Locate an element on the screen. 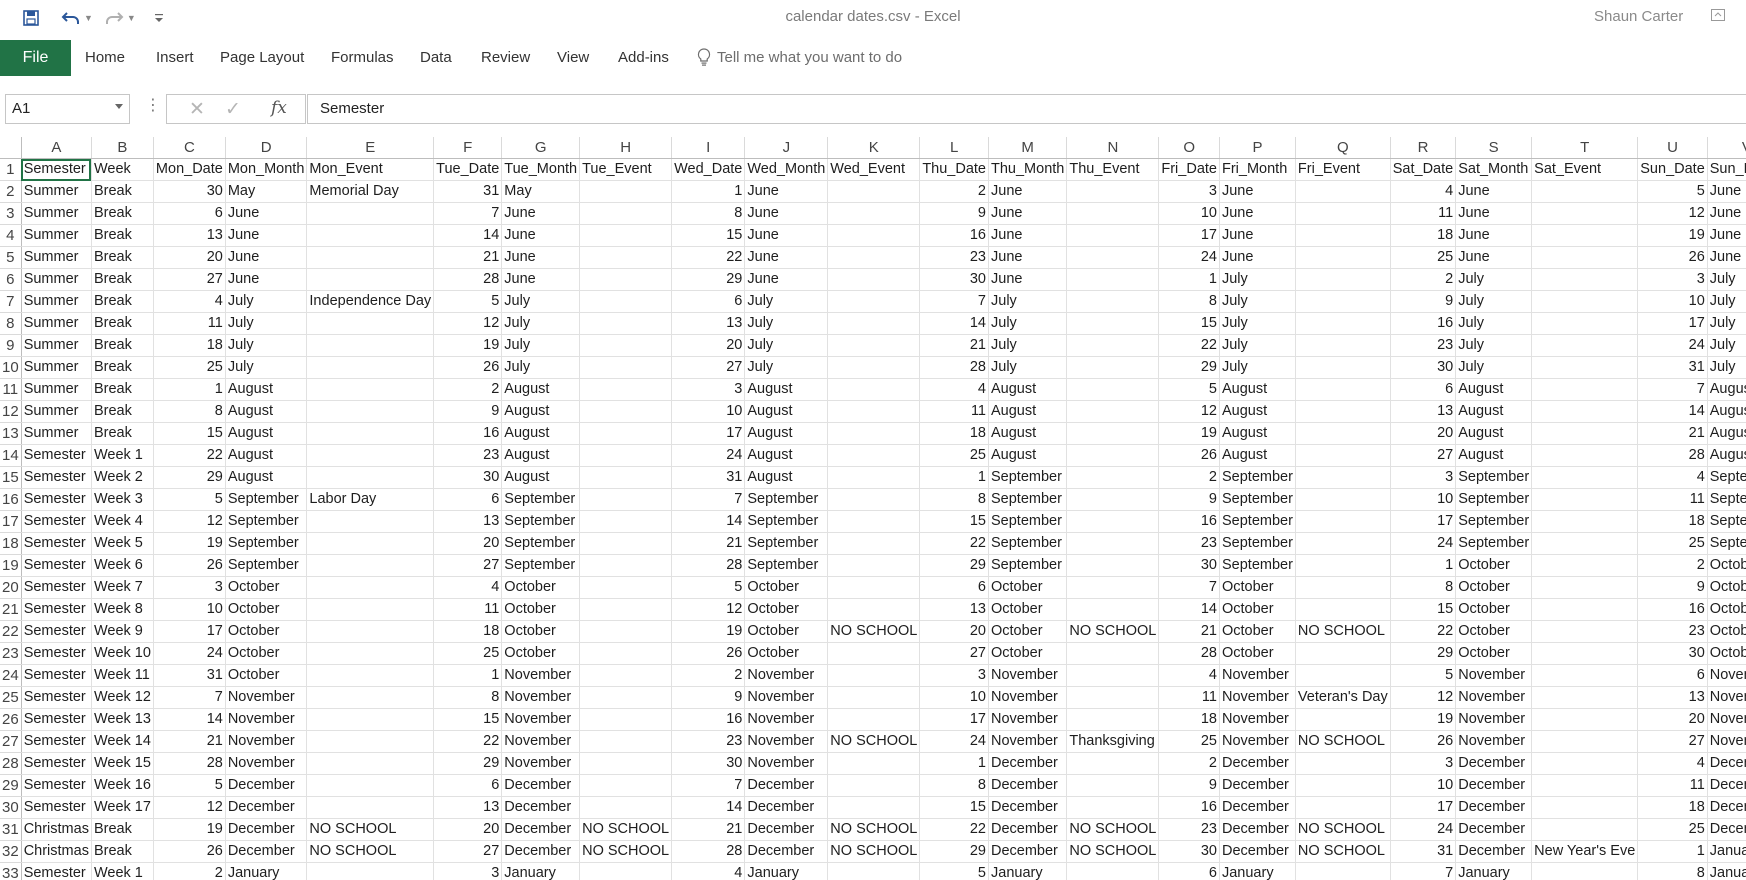  cell: 6 is located at coordinates (189, 213).